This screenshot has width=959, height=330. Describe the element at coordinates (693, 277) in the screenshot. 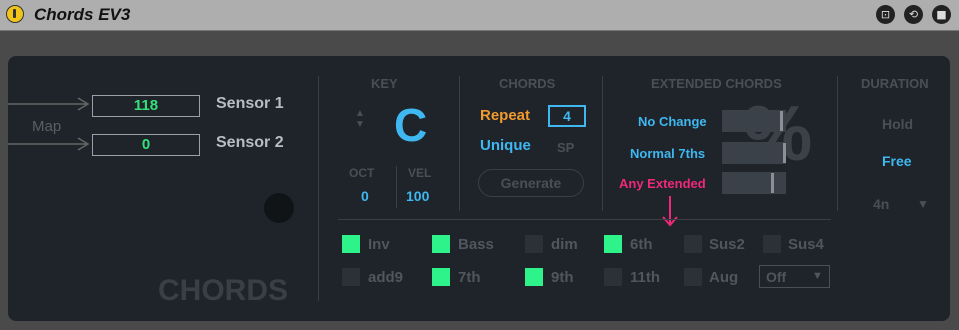

I see `aug-checkbox` at that location.